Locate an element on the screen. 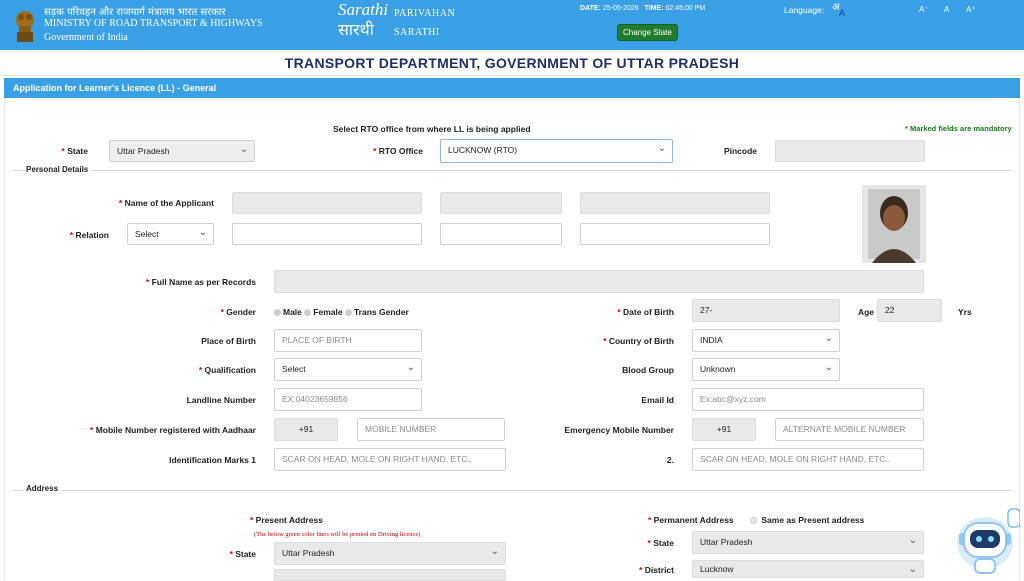 This screenshot has height=581, width=1024. applicant-name-label-text: Name of the Applicant is located at coordinates (169, 203).